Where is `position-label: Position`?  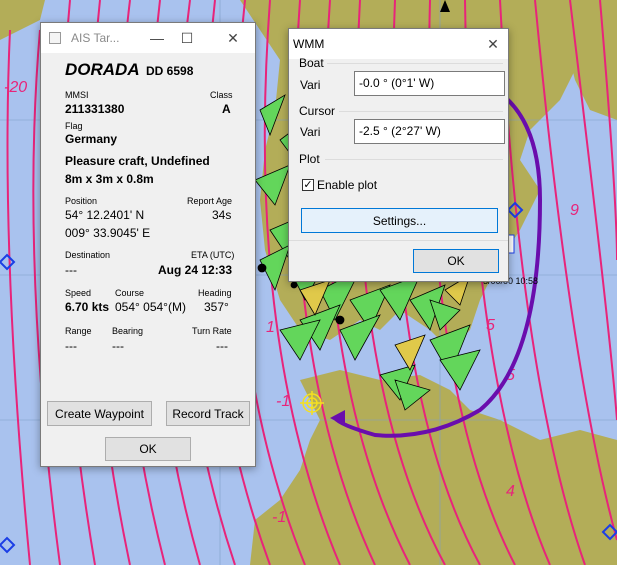
position-label: Position is located at coordinates (81, 201).